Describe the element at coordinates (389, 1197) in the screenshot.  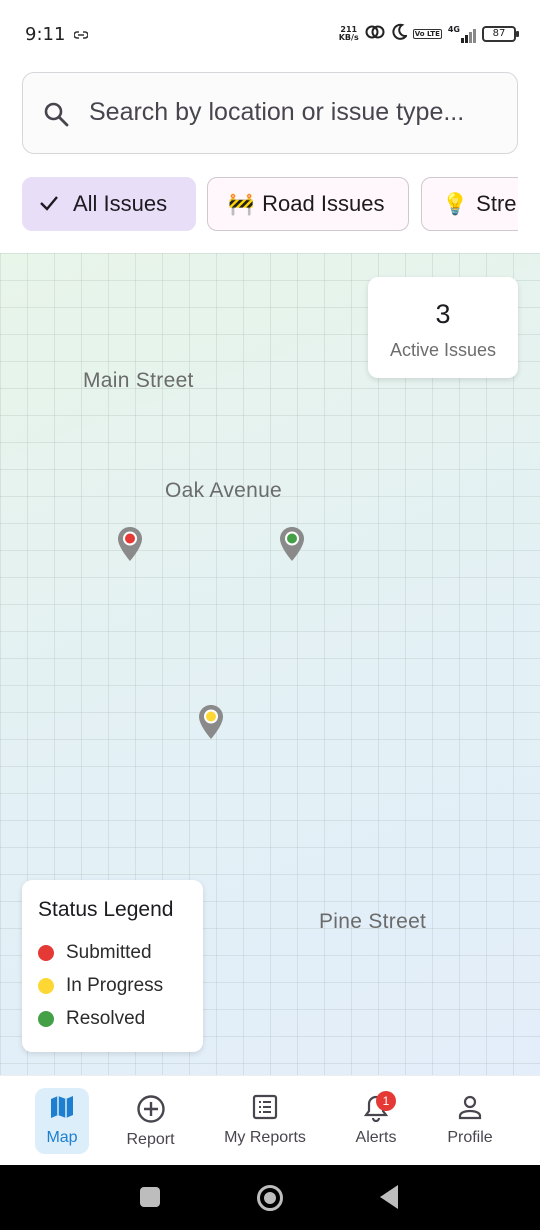
I see `back-button` at that location.